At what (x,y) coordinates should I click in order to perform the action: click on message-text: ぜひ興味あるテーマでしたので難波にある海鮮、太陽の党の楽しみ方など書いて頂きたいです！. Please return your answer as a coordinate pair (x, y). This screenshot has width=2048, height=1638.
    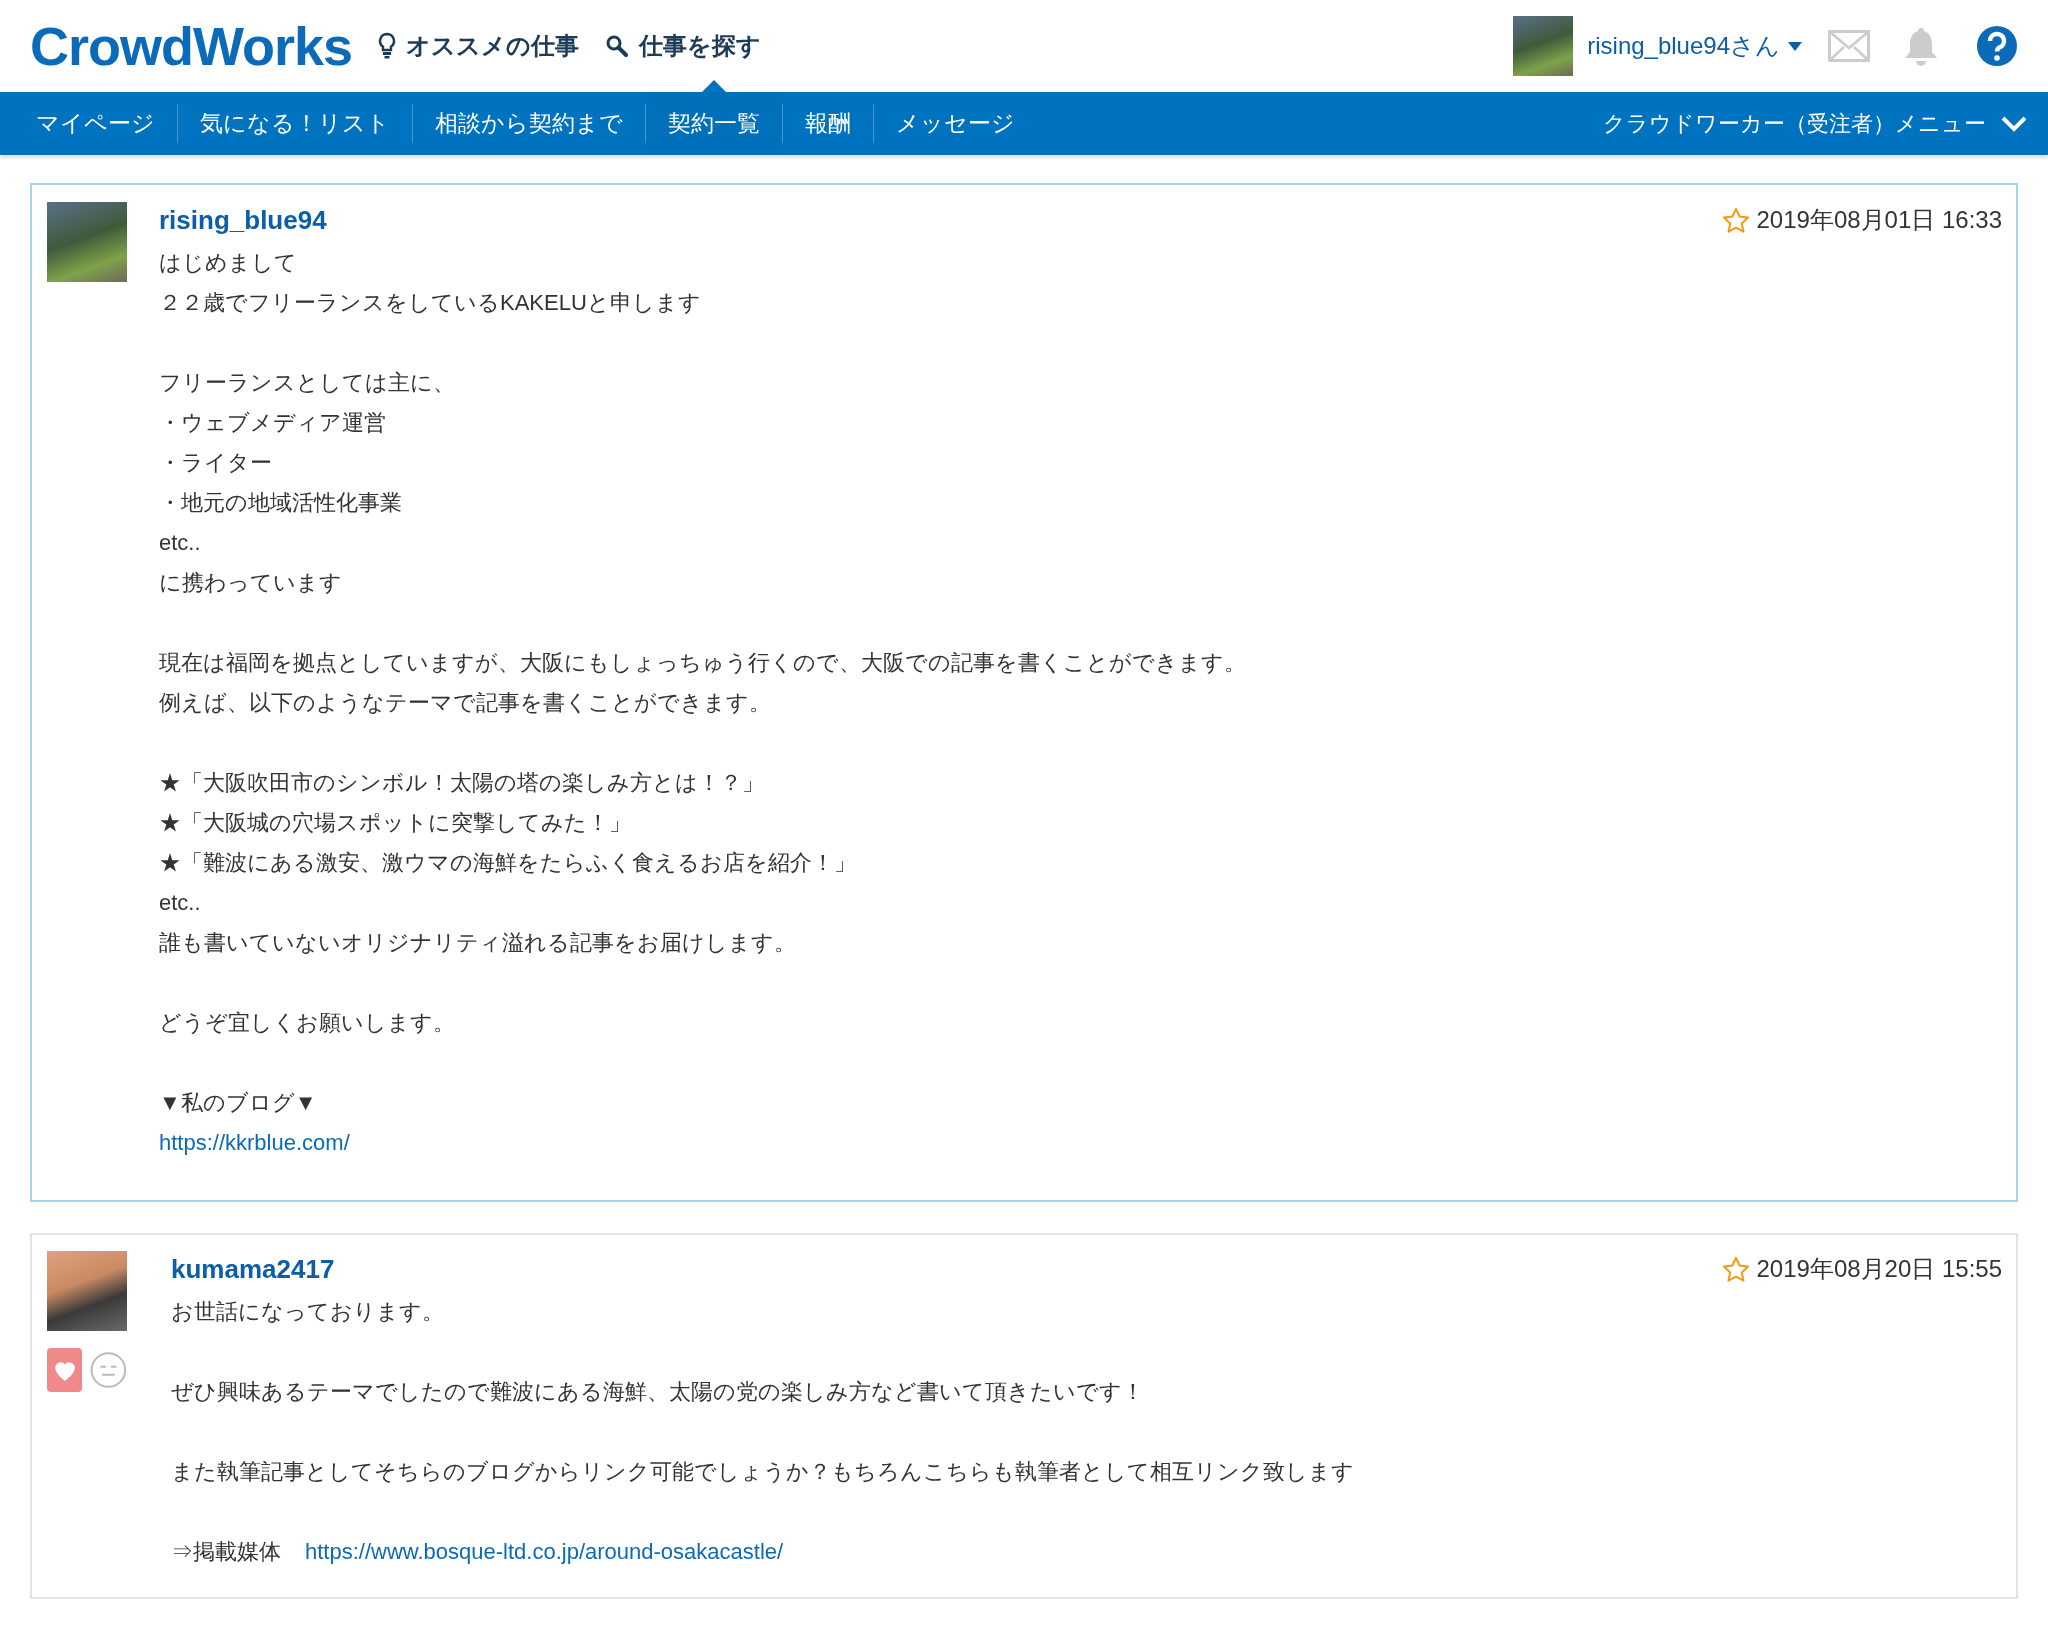
    Looking at the image, I should click on (657, 1391).